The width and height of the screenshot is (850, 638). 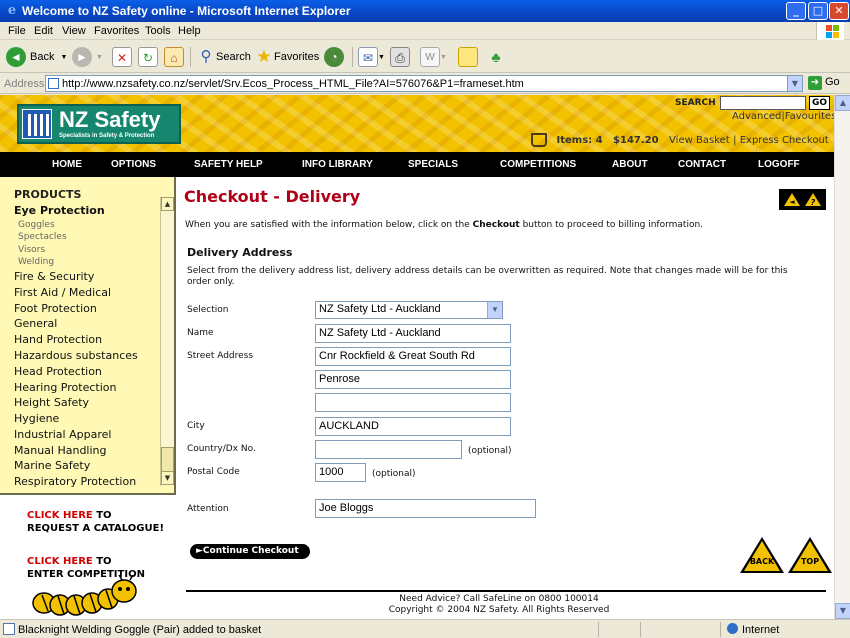 What do you see at coordinates (496, 57) in the screenshot?
I see `messenger-button: ♣` at bounding box center [496, 57].